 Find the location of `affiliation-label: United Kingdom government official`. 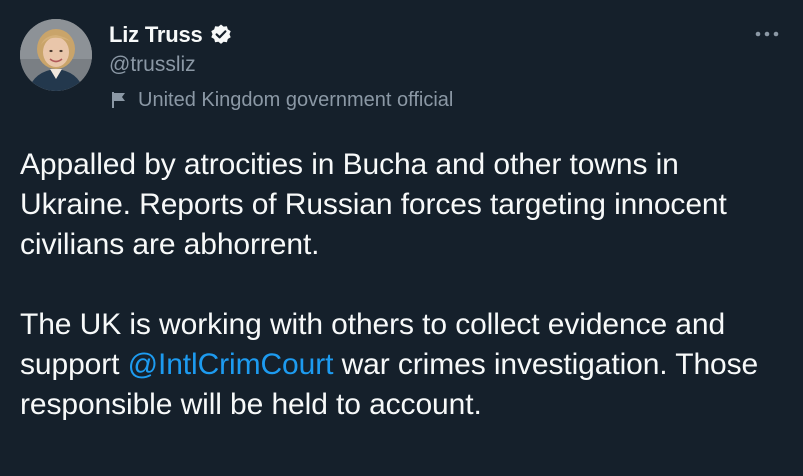

affiliation-label: United Kingdom government official is located at coordinates (281, 100).